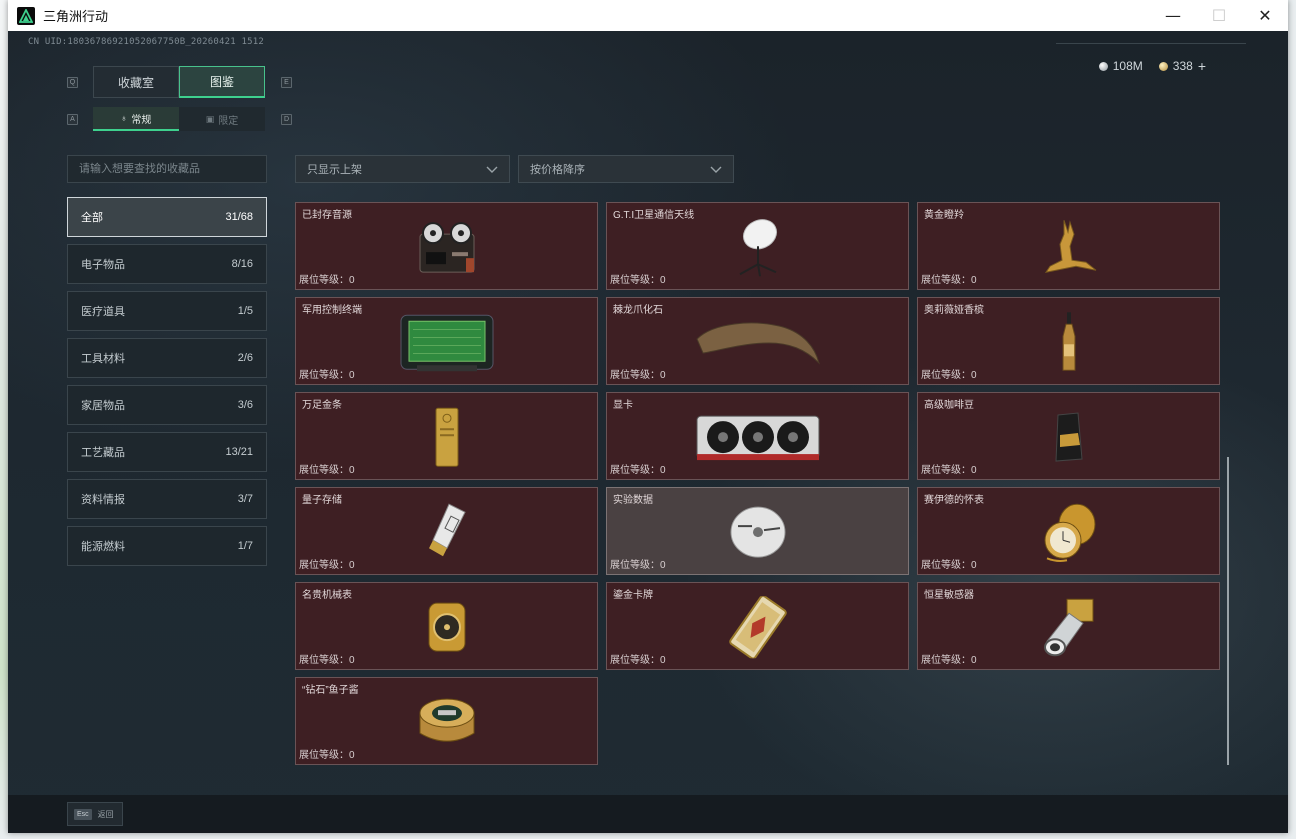 The image size is (1296, 839). I want to click on back-button: Esc 返回, so click(95, 814).